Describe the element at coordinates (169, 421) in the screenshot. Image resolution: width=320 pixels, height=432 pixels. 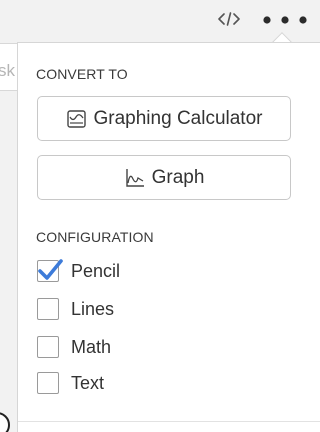
I see `menu-divider` at that location.